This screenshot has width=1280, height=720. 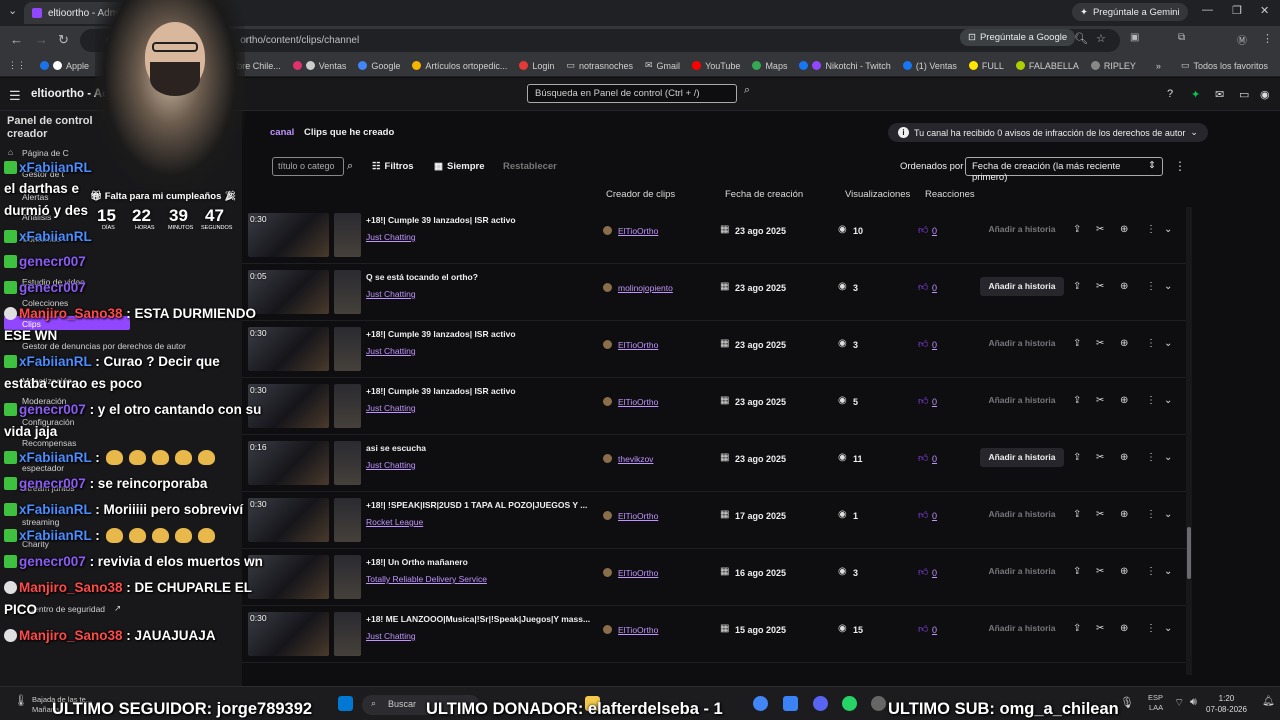 I want to click on discord-icon, so click(x=820, y=703).